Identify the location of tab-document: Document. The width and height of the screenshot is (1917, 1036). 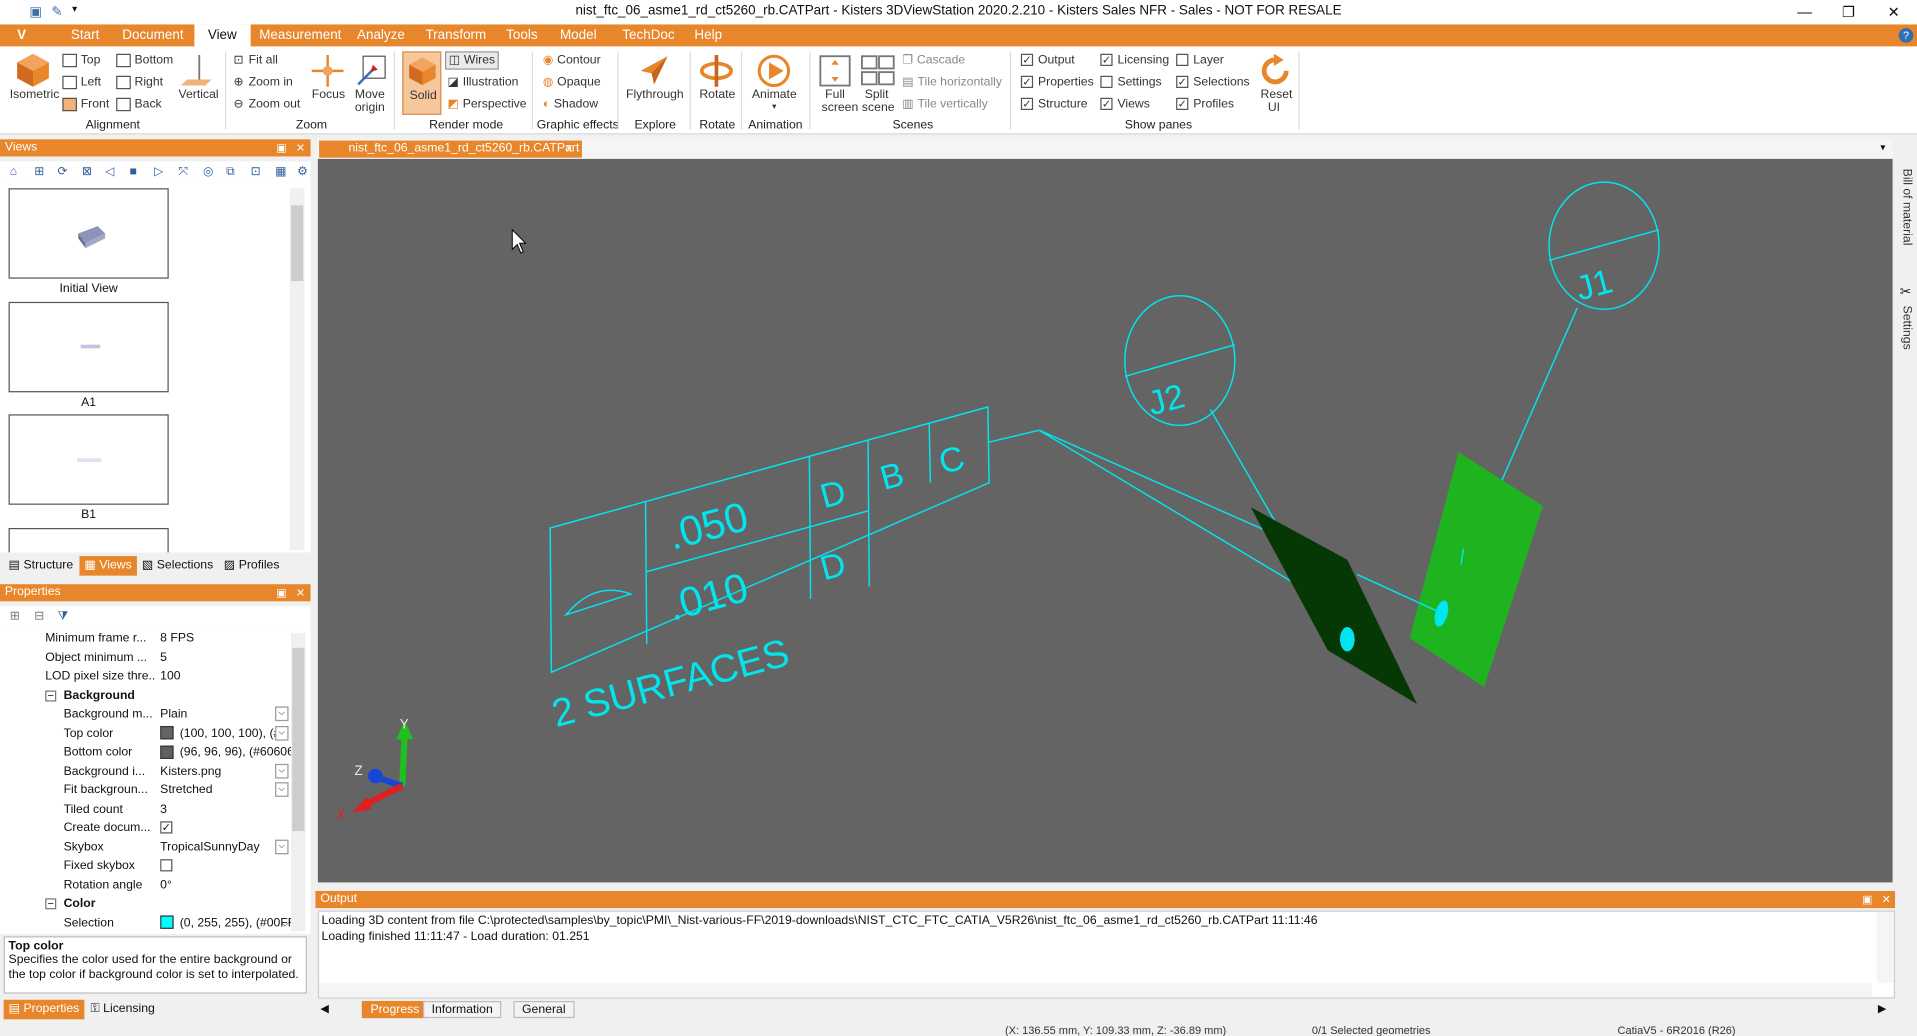
(153, 35).